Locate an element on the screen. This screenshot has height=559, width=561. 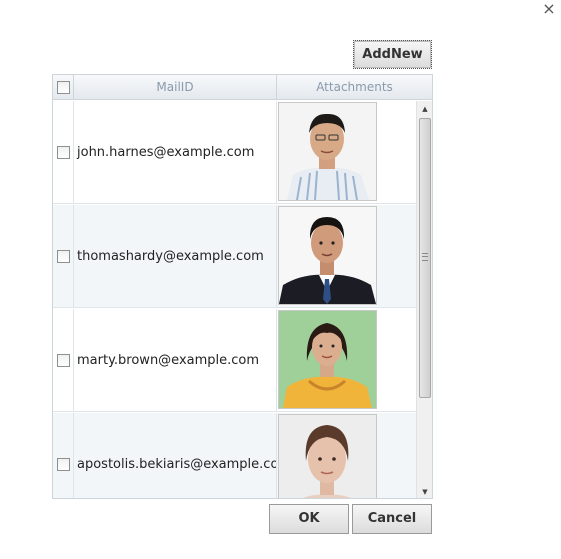
mail-cell: thomashardy@example.com is located at coordinates (175, 256).